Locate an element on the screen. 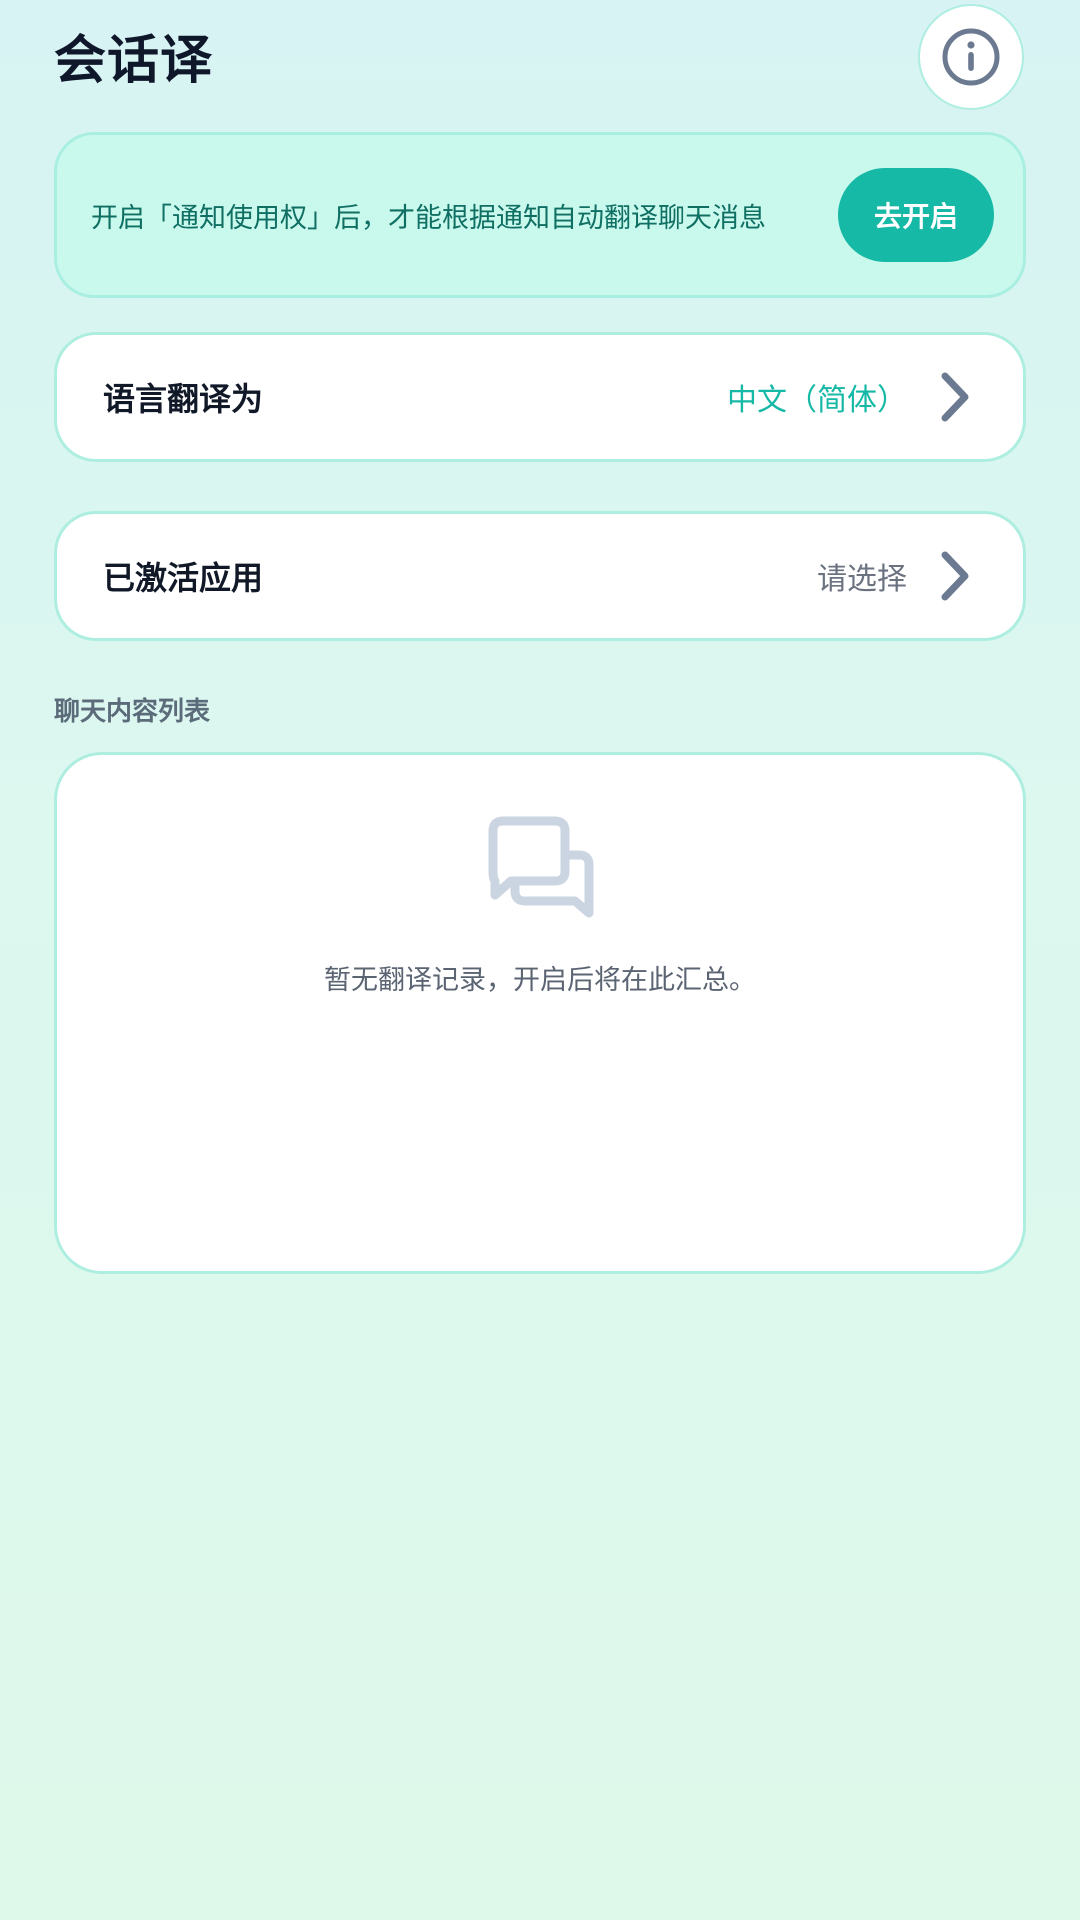 Image resolution: width=1080 pixels, height=1920 pixels. info-button is located at coordinates (971, 57).